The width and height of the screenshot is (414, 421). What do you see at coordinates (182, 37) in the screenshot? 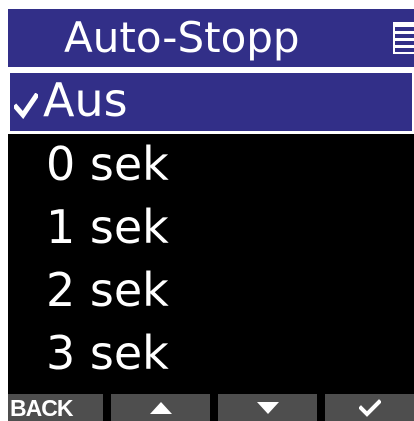
I see `page-title: Auto-Stopp` at bounding box center [182, 37].